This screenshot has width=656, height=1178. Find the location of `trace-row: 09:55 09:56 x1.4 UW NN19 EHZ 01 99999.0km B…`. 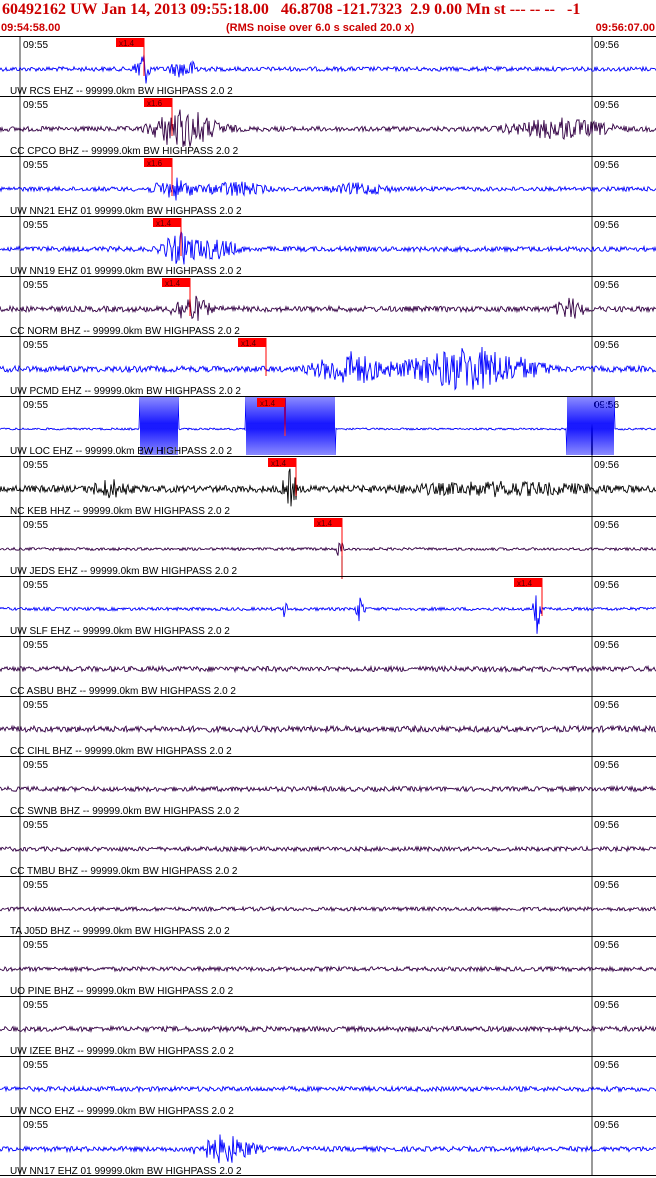

trace-row: 09:55 09:56 x1.4 UW NN19 EHZ 01 99999.0km B… is located at coordinates (328, 246).